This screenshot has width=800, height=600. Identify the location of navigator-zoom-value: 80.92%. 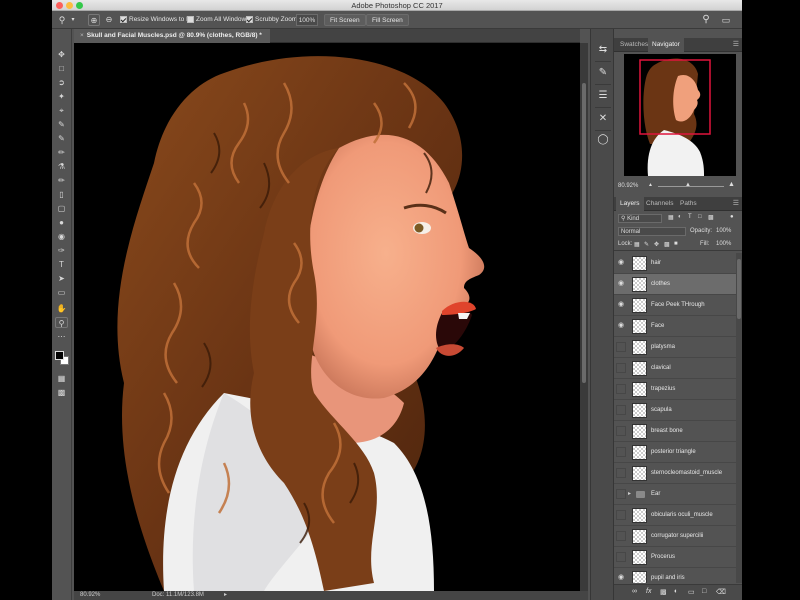
(628, 186).